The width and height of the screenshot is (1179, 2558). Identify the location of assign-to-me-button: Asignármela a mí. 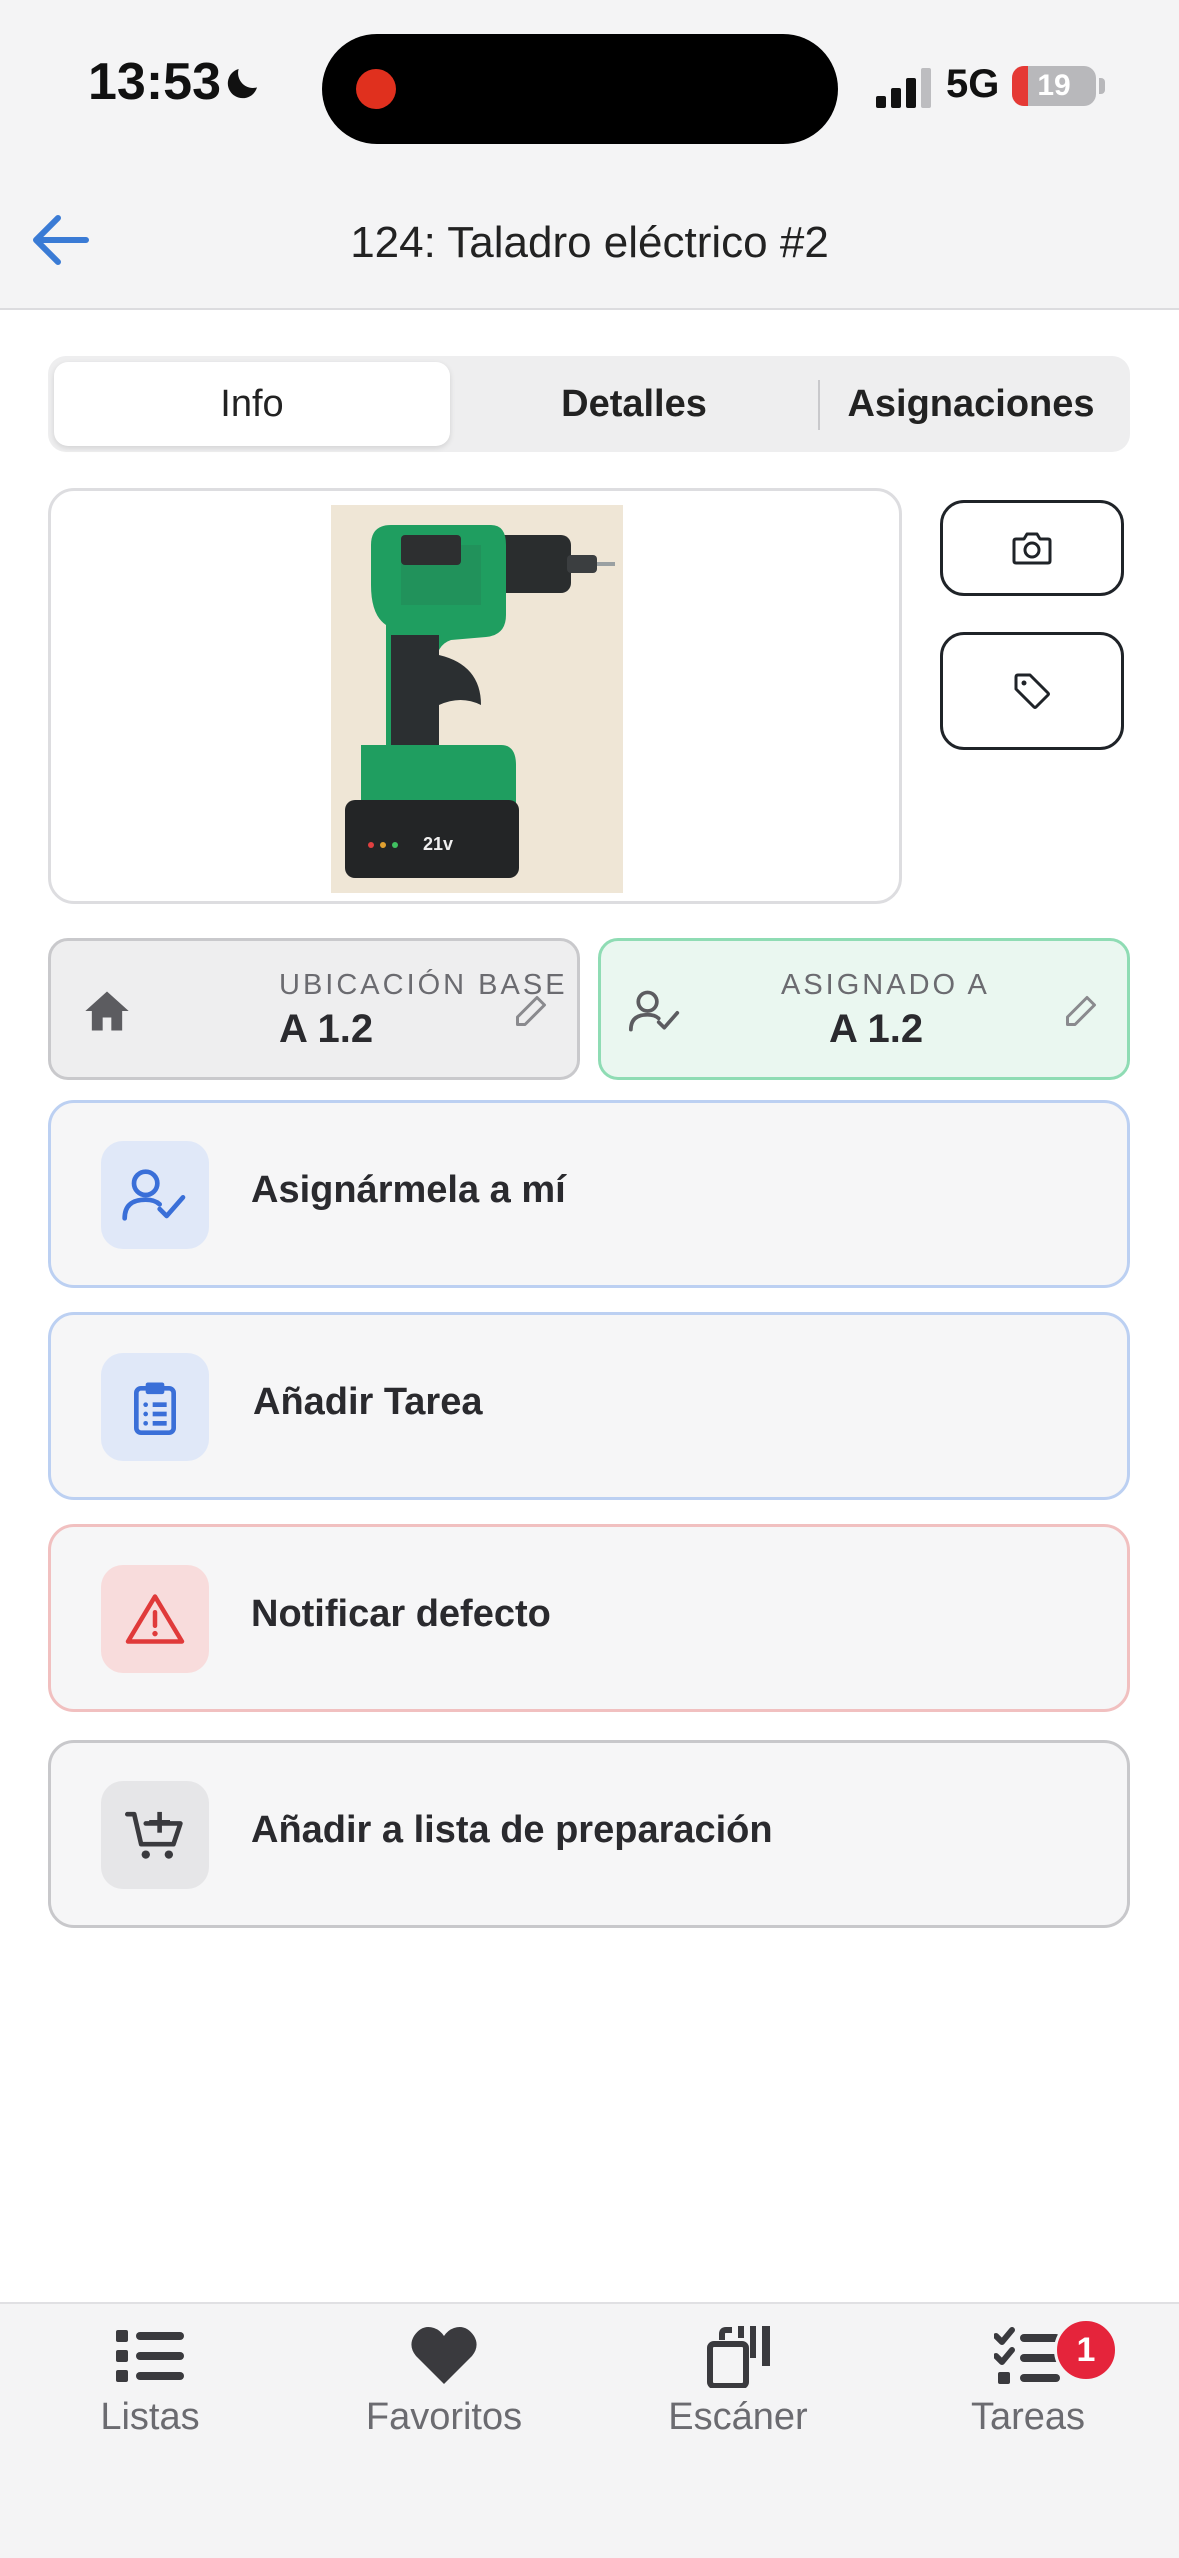
(589, 1194).